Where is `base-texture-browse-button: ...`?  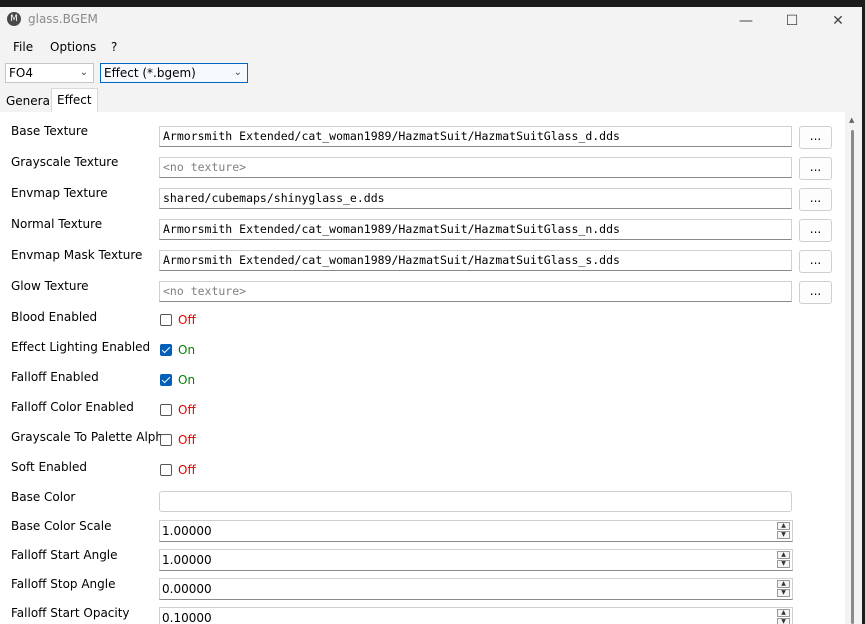
base-texture-browse-button: ... is located at coordinates (815, 137).